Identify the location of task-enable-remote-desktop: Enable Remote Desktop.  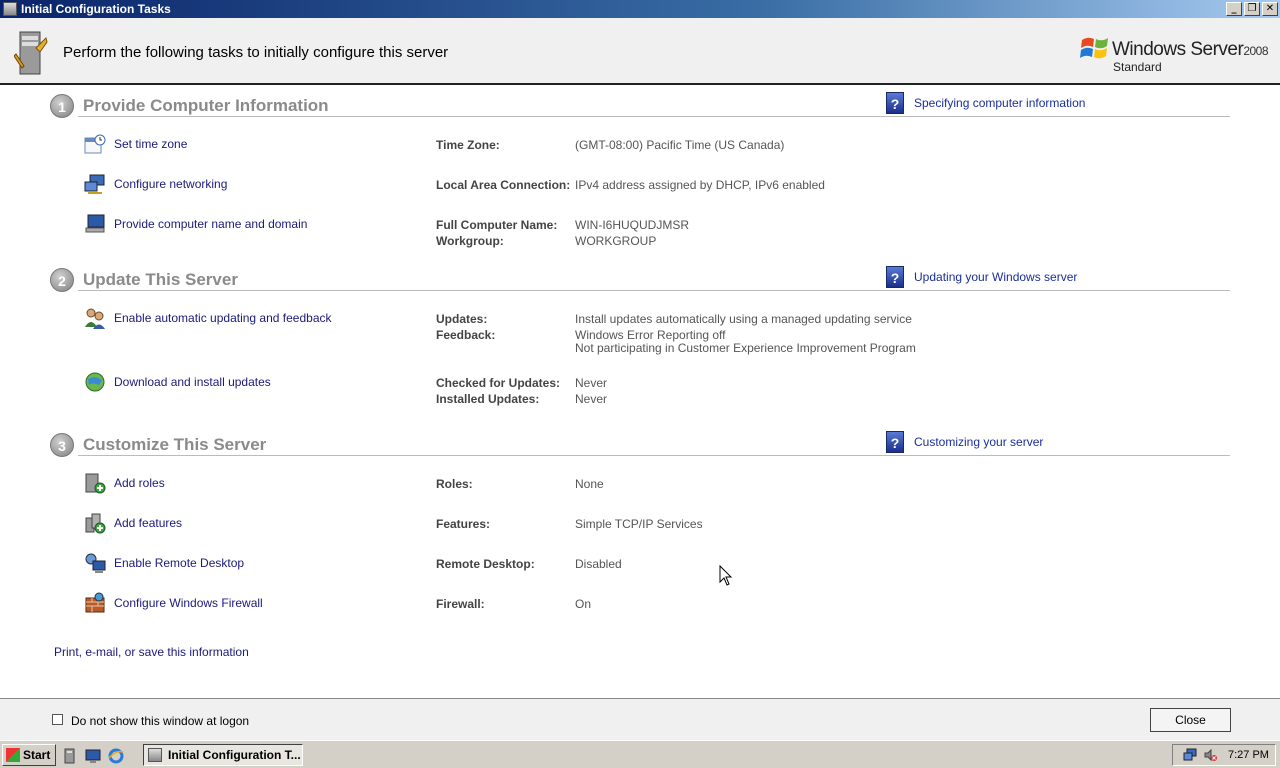
(164, 563).